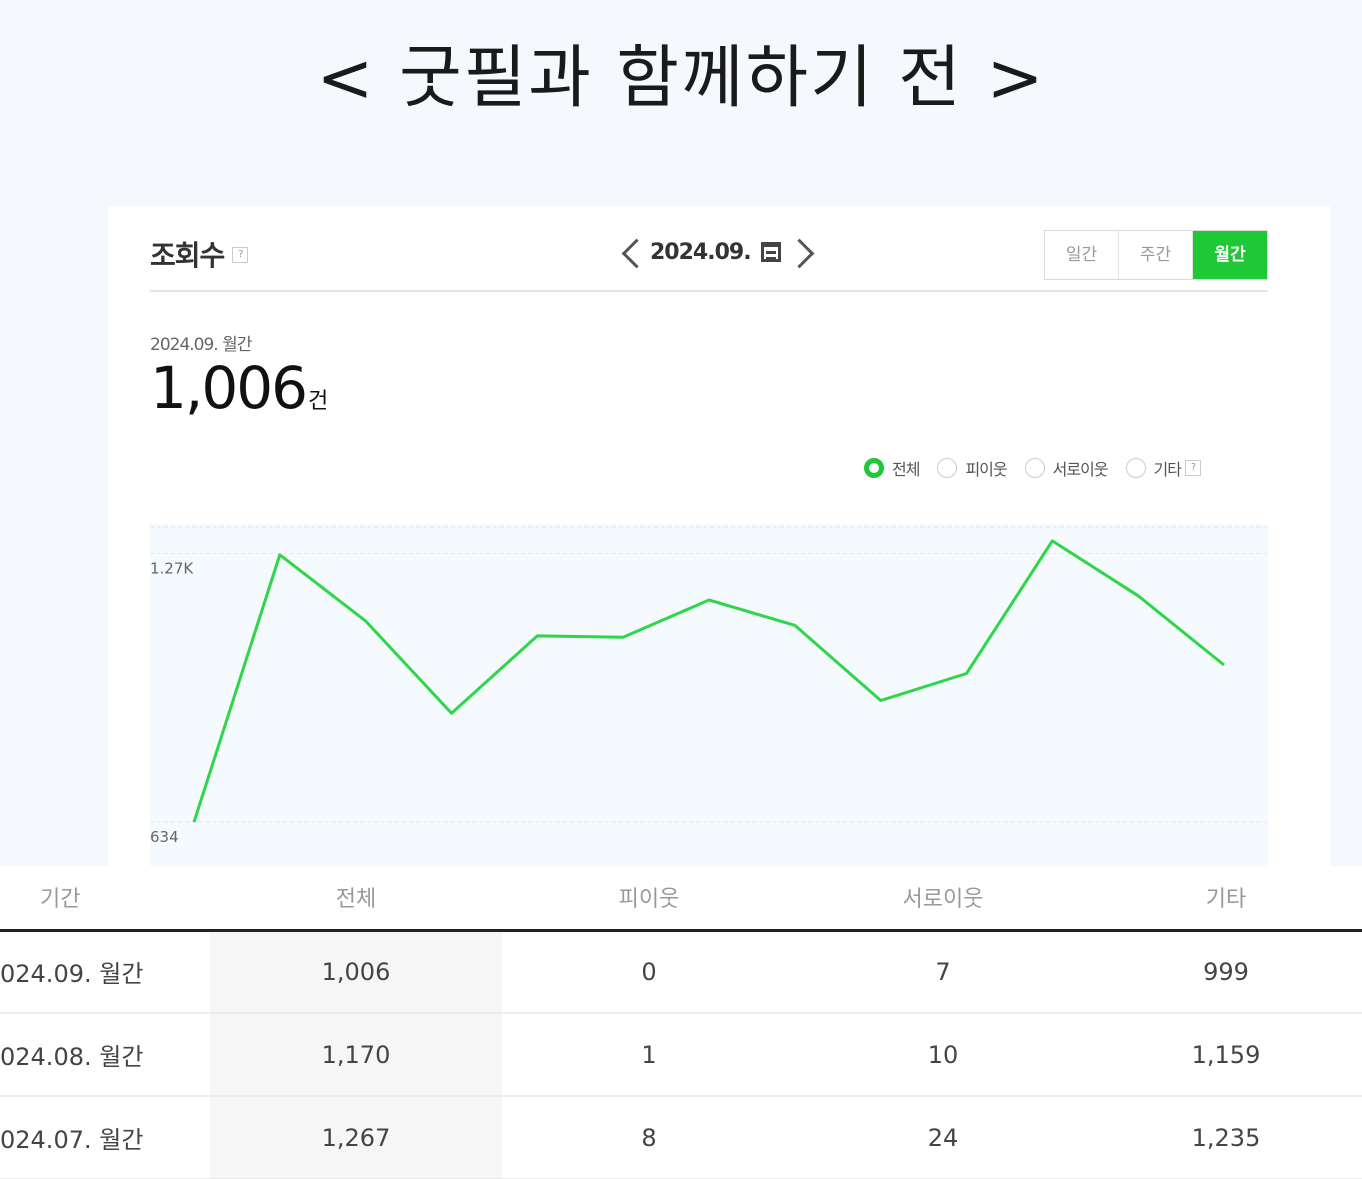  I want to click on table-header-row: 기간 전체 피이웃 서로이웃 기타, so click(681, 899).